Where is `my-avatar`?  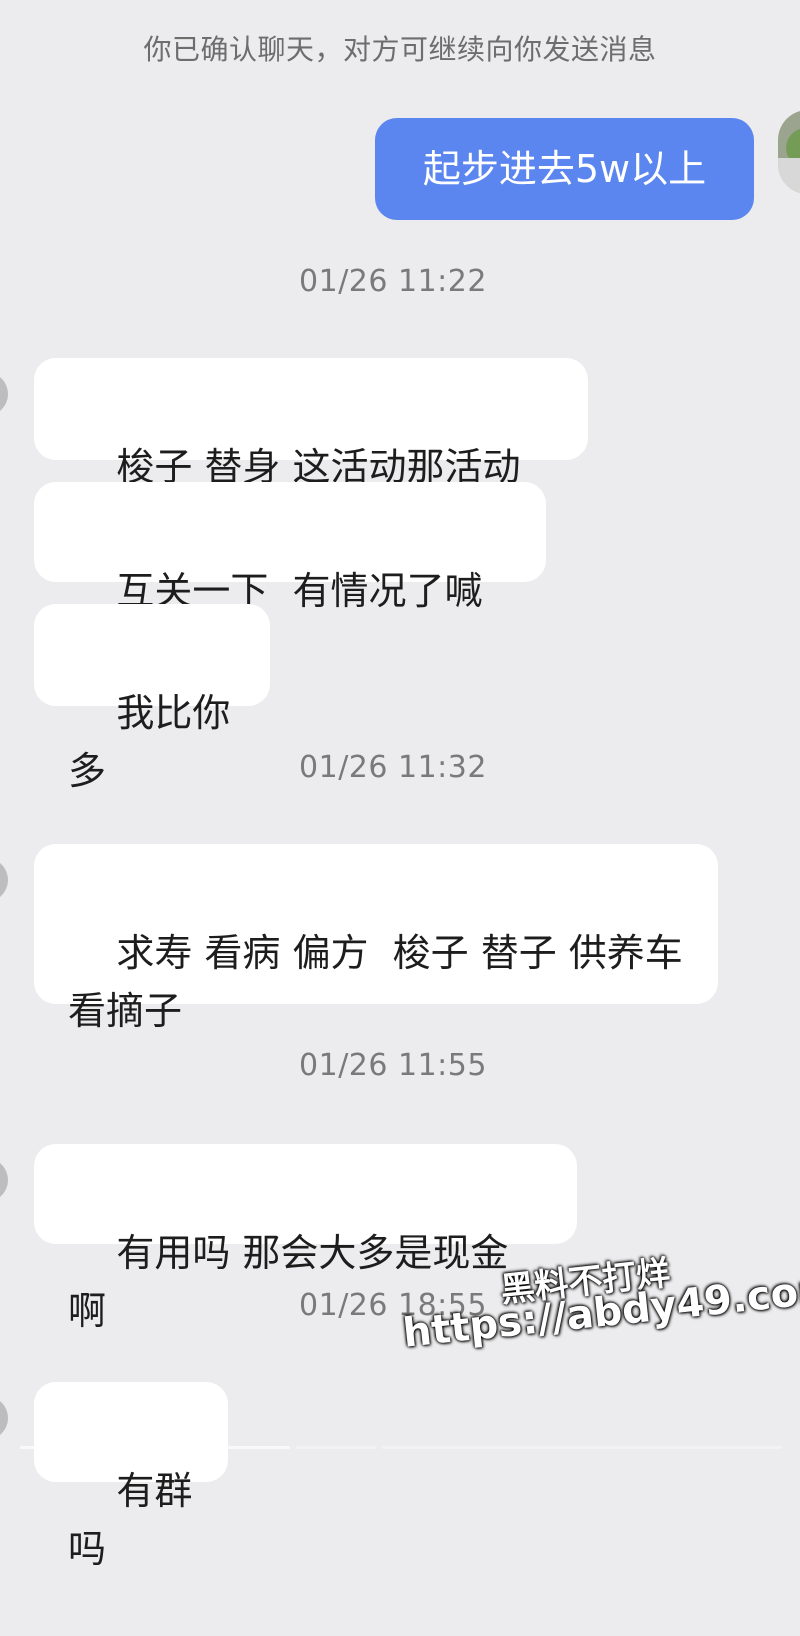 my-avatar is located at coordinates (789, 152).